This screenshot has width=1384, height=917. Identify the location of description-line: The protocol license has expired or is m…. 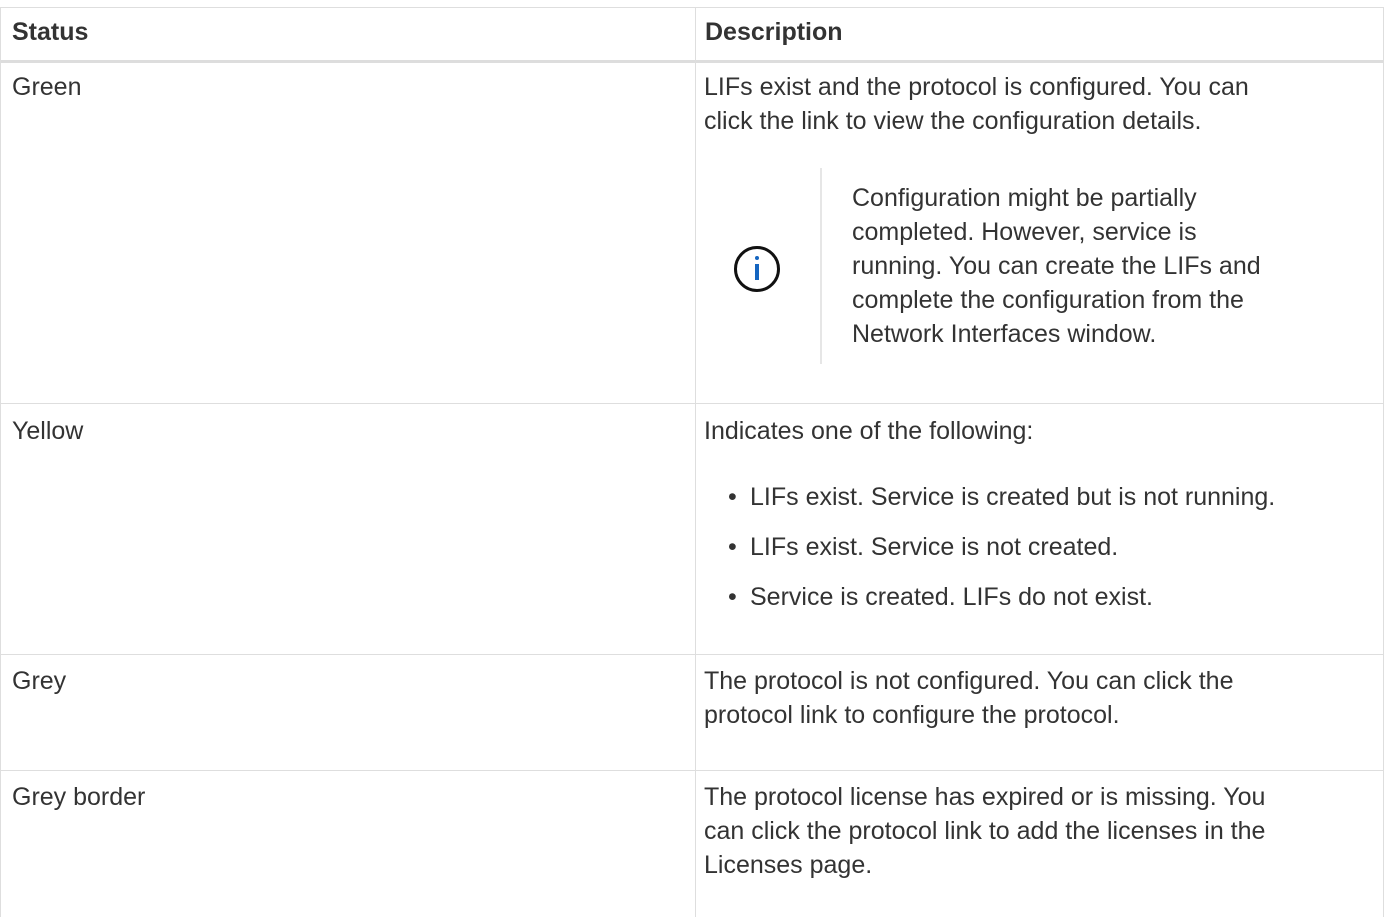
(985, 797).